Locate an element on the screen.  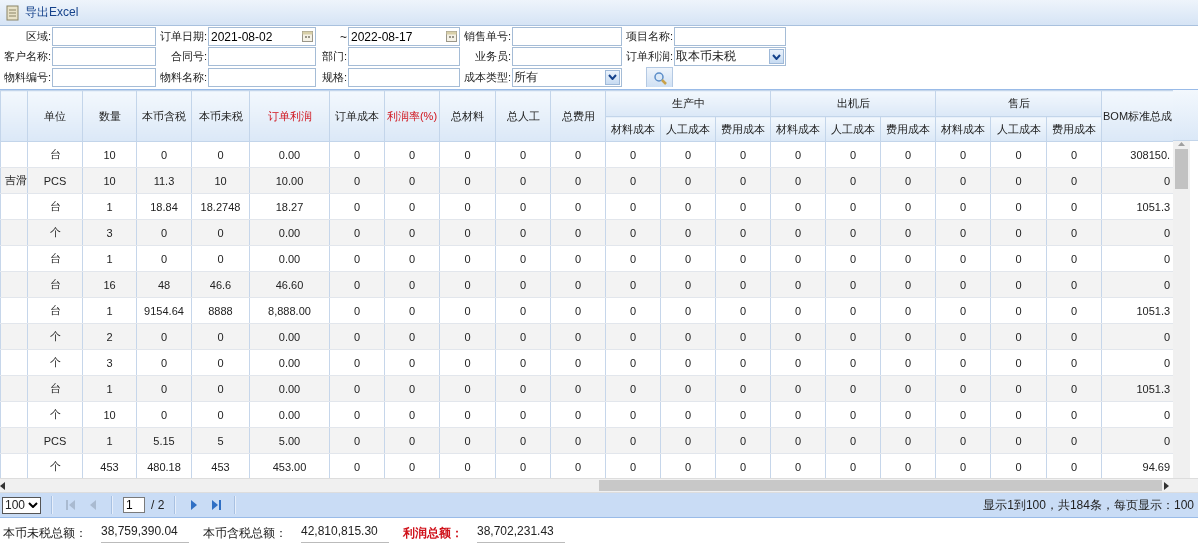
table-cell: 吉滑 is located at coordinates (14, 180).